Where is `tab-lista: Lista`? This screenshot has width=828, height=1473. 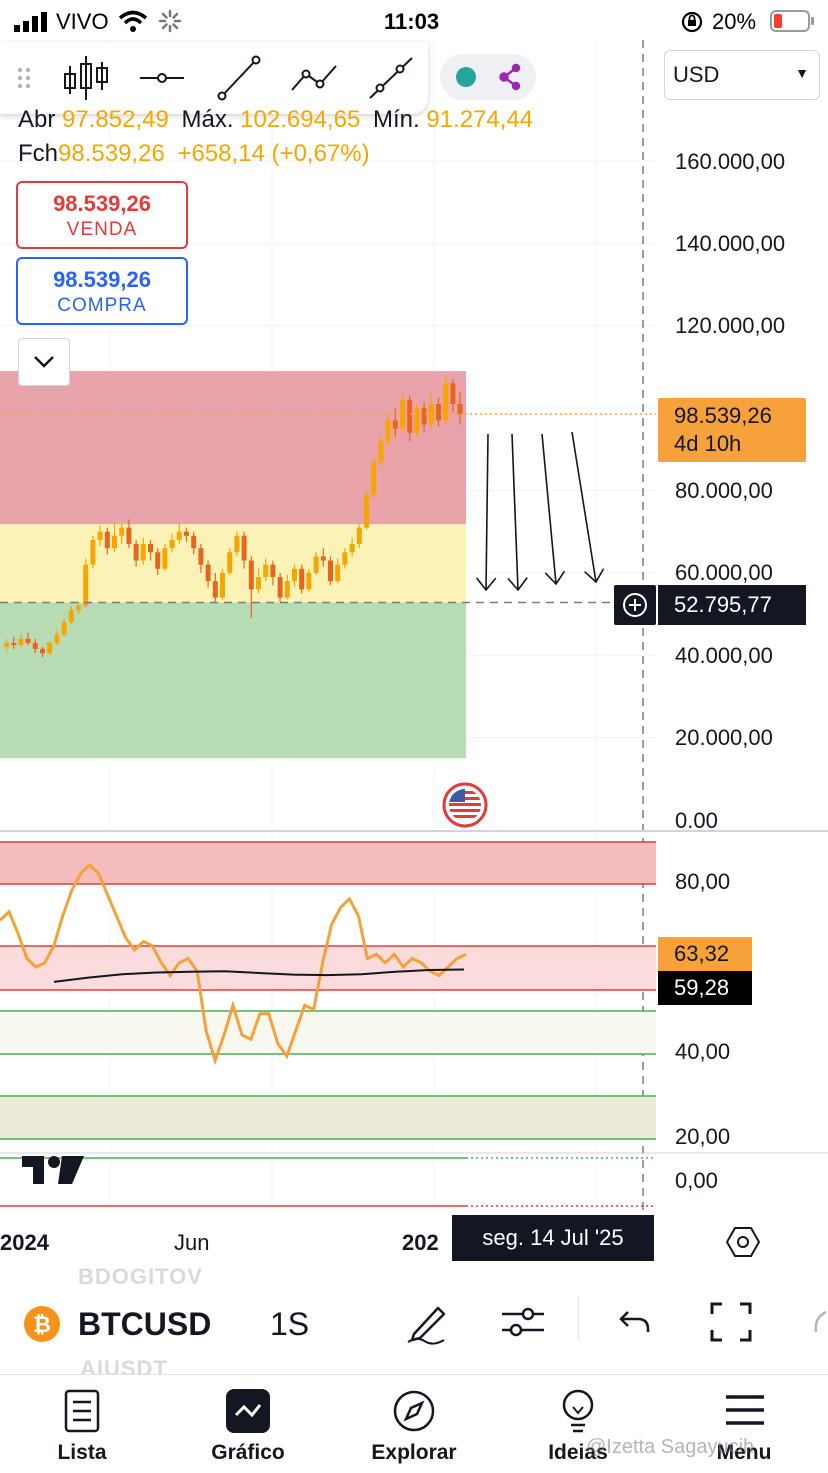 tab-lista: Lista is located at coordinates (82, 1424).